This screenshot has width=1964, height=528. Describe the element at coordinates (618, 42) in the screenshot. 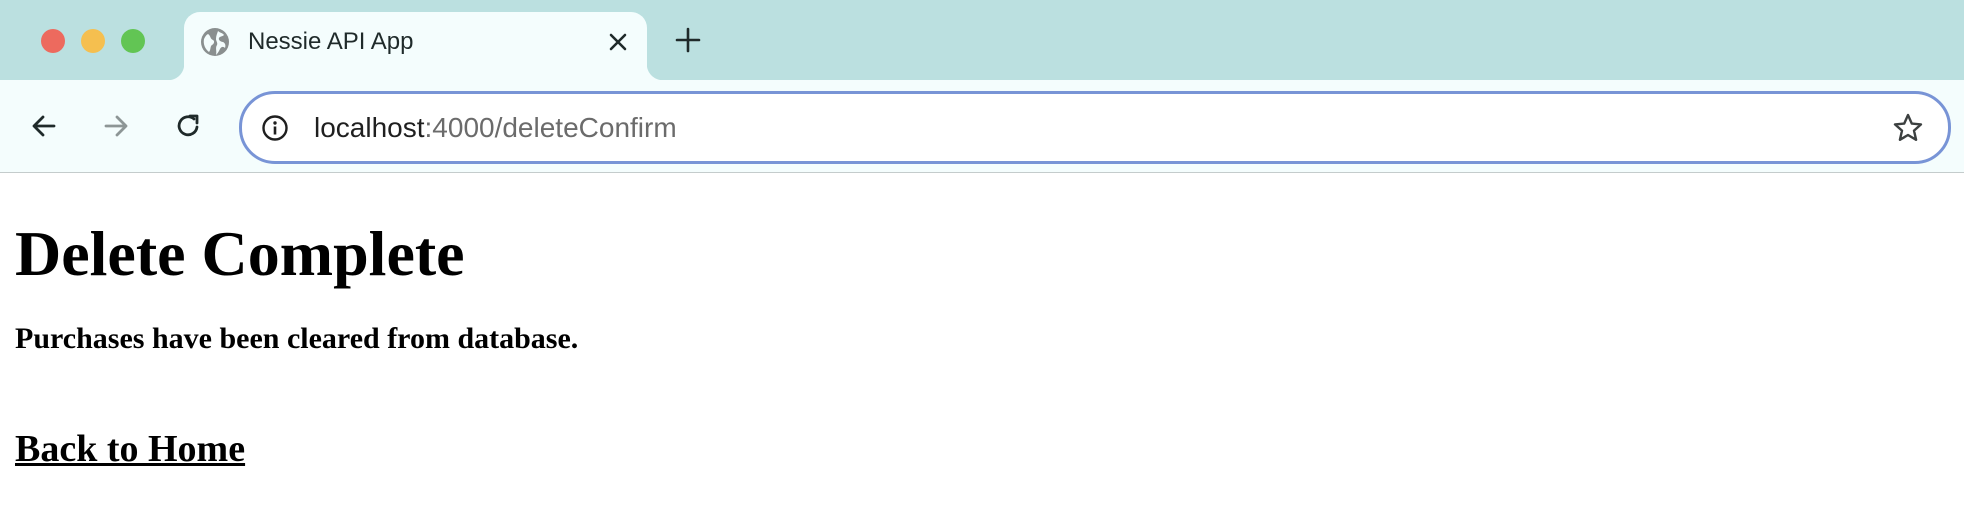

I see `close-icon` at that location.